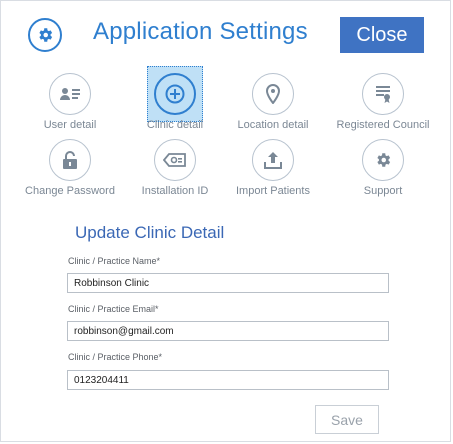 Image resolution: width=453 pixels, height=444 pixels. I want to click on nav-item-clinic-detail: Clinic detail, so click(175, 102).